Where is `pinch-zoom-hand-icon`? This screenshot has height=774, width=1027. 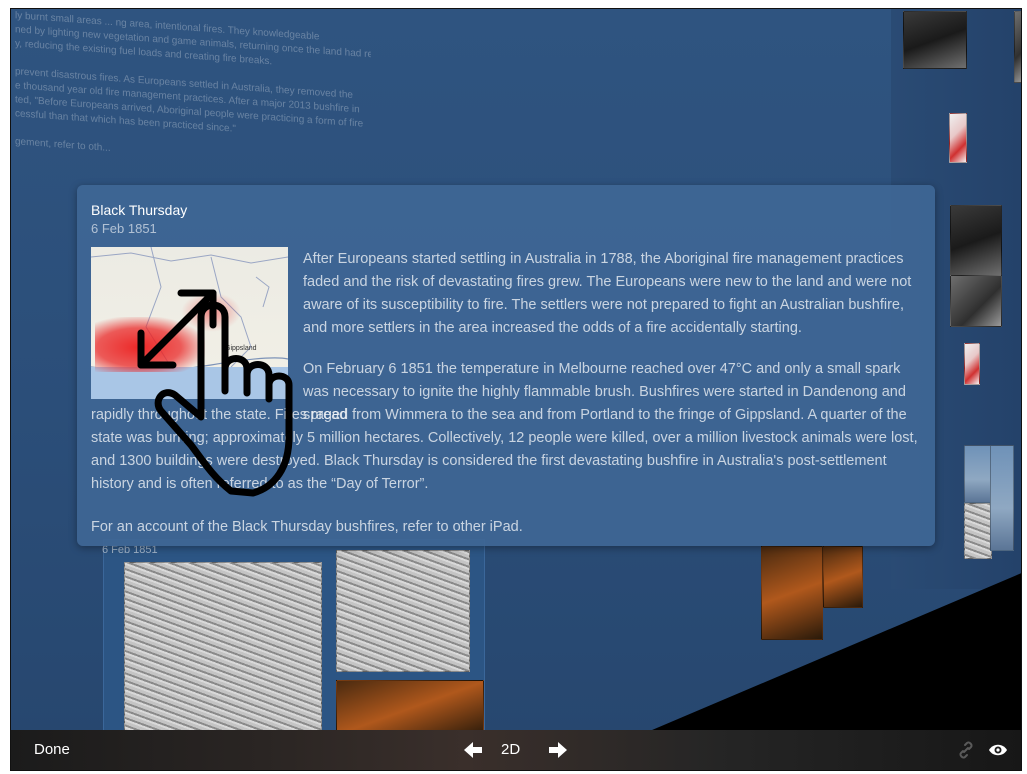 pinch-zoom-hand-icon is located at coordinates (215, 393).